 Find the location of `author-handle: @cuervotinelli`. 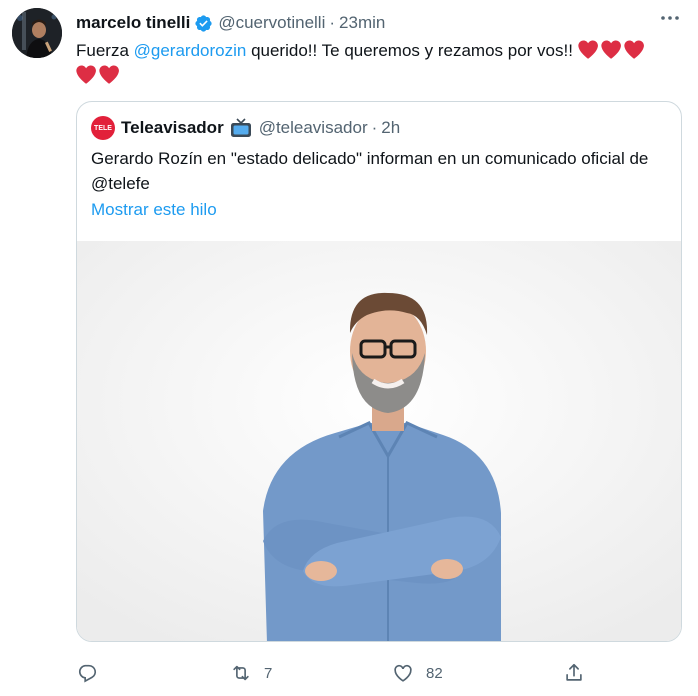

author-handle: @cuervotinelli is located at coordinates (271, 23).